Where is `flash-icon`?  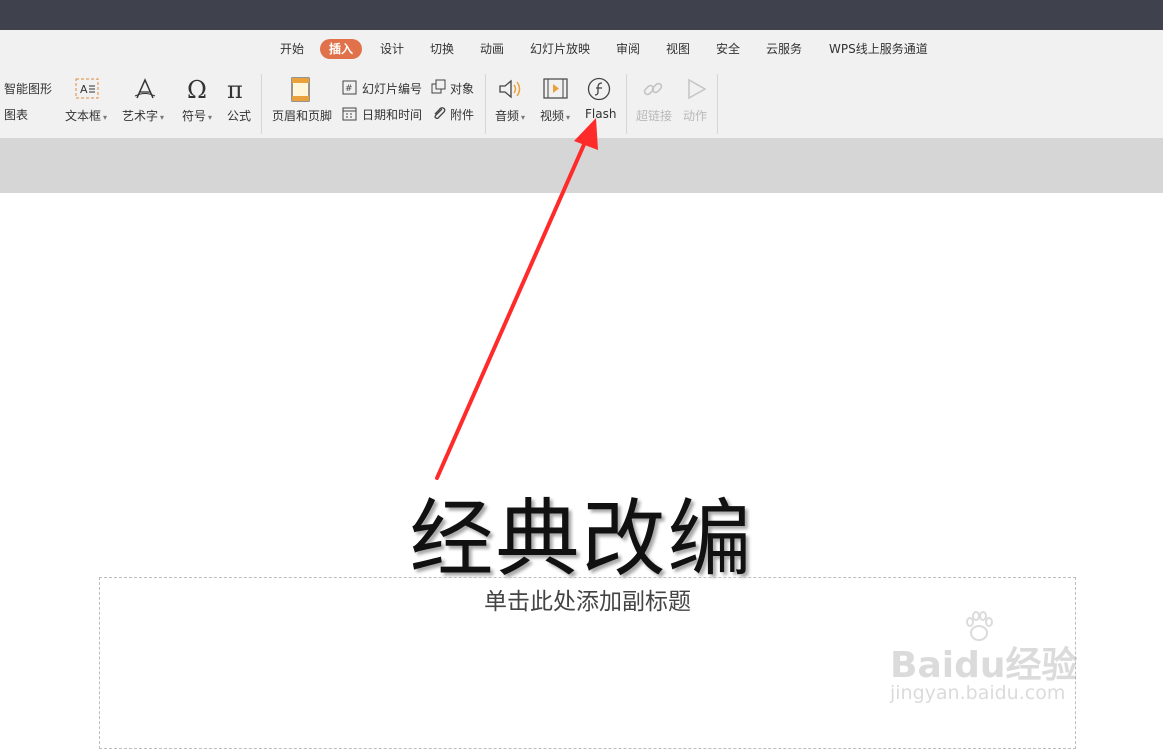 flash-icon is located at coordinates (599, 89).